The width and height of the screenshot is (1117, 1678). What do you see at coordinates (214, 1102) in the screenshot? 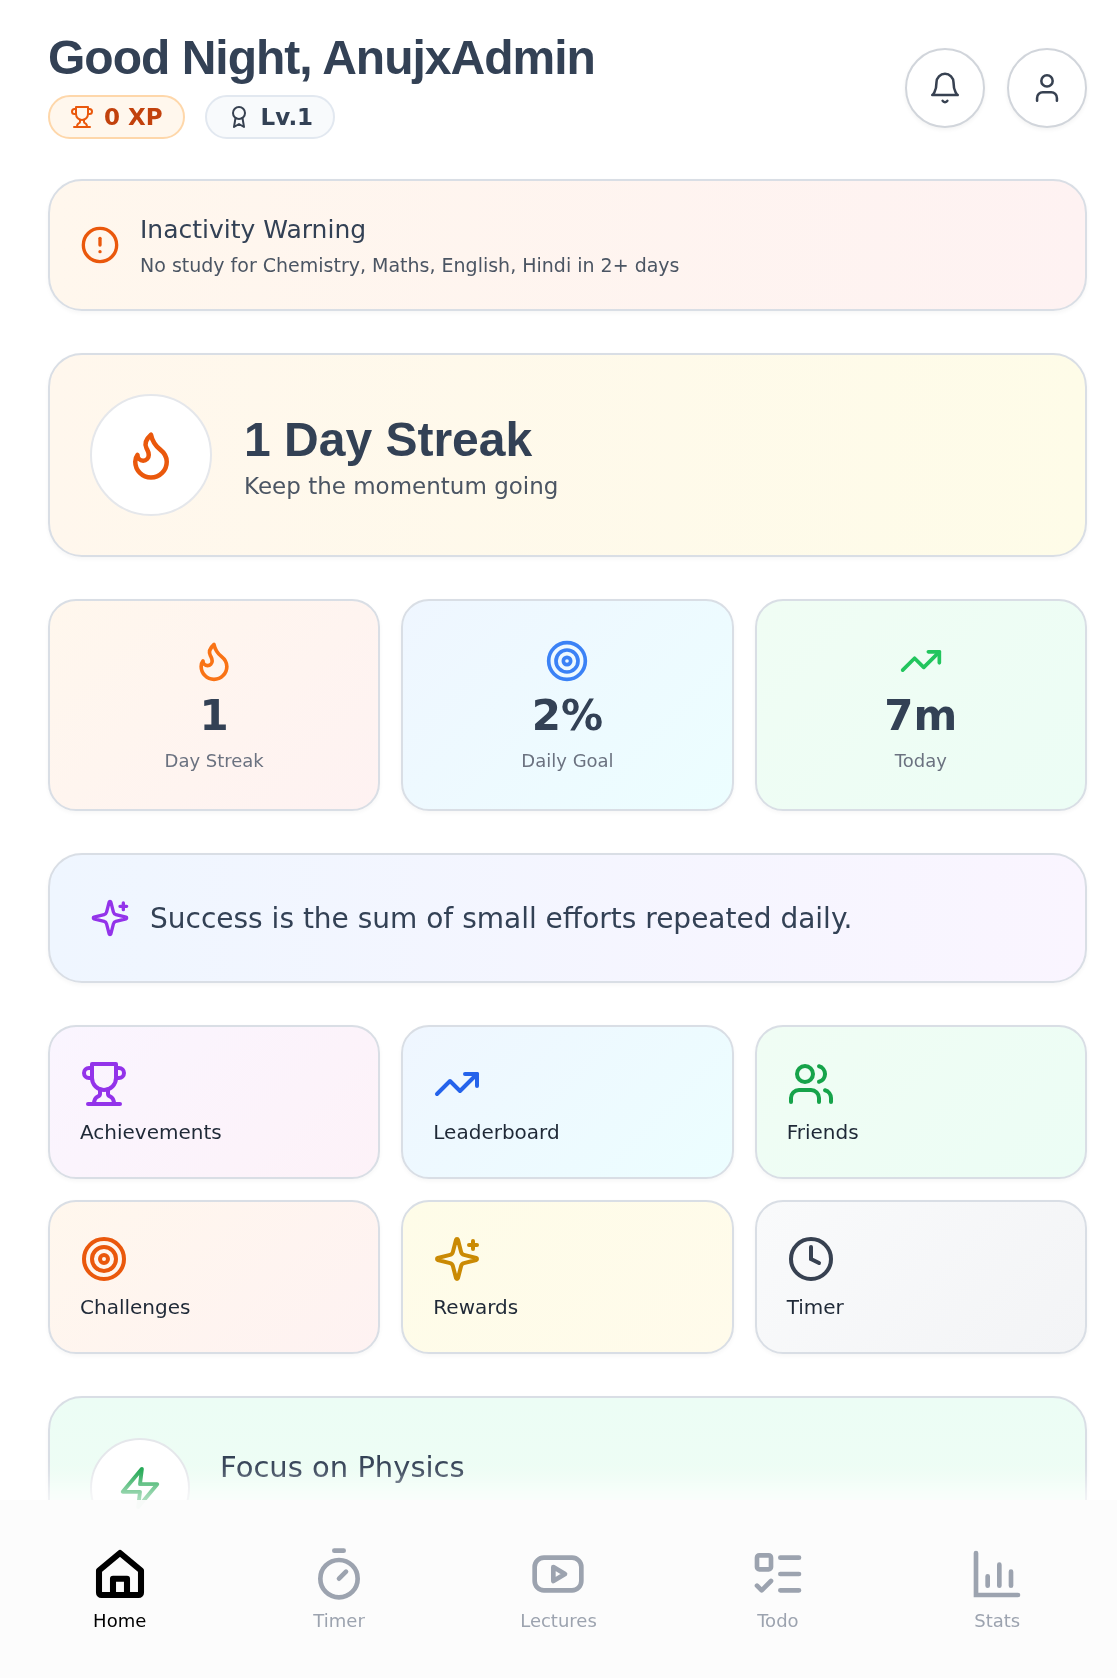
I see `feature-tile: Achievements` at bounding box center [214, 1102].